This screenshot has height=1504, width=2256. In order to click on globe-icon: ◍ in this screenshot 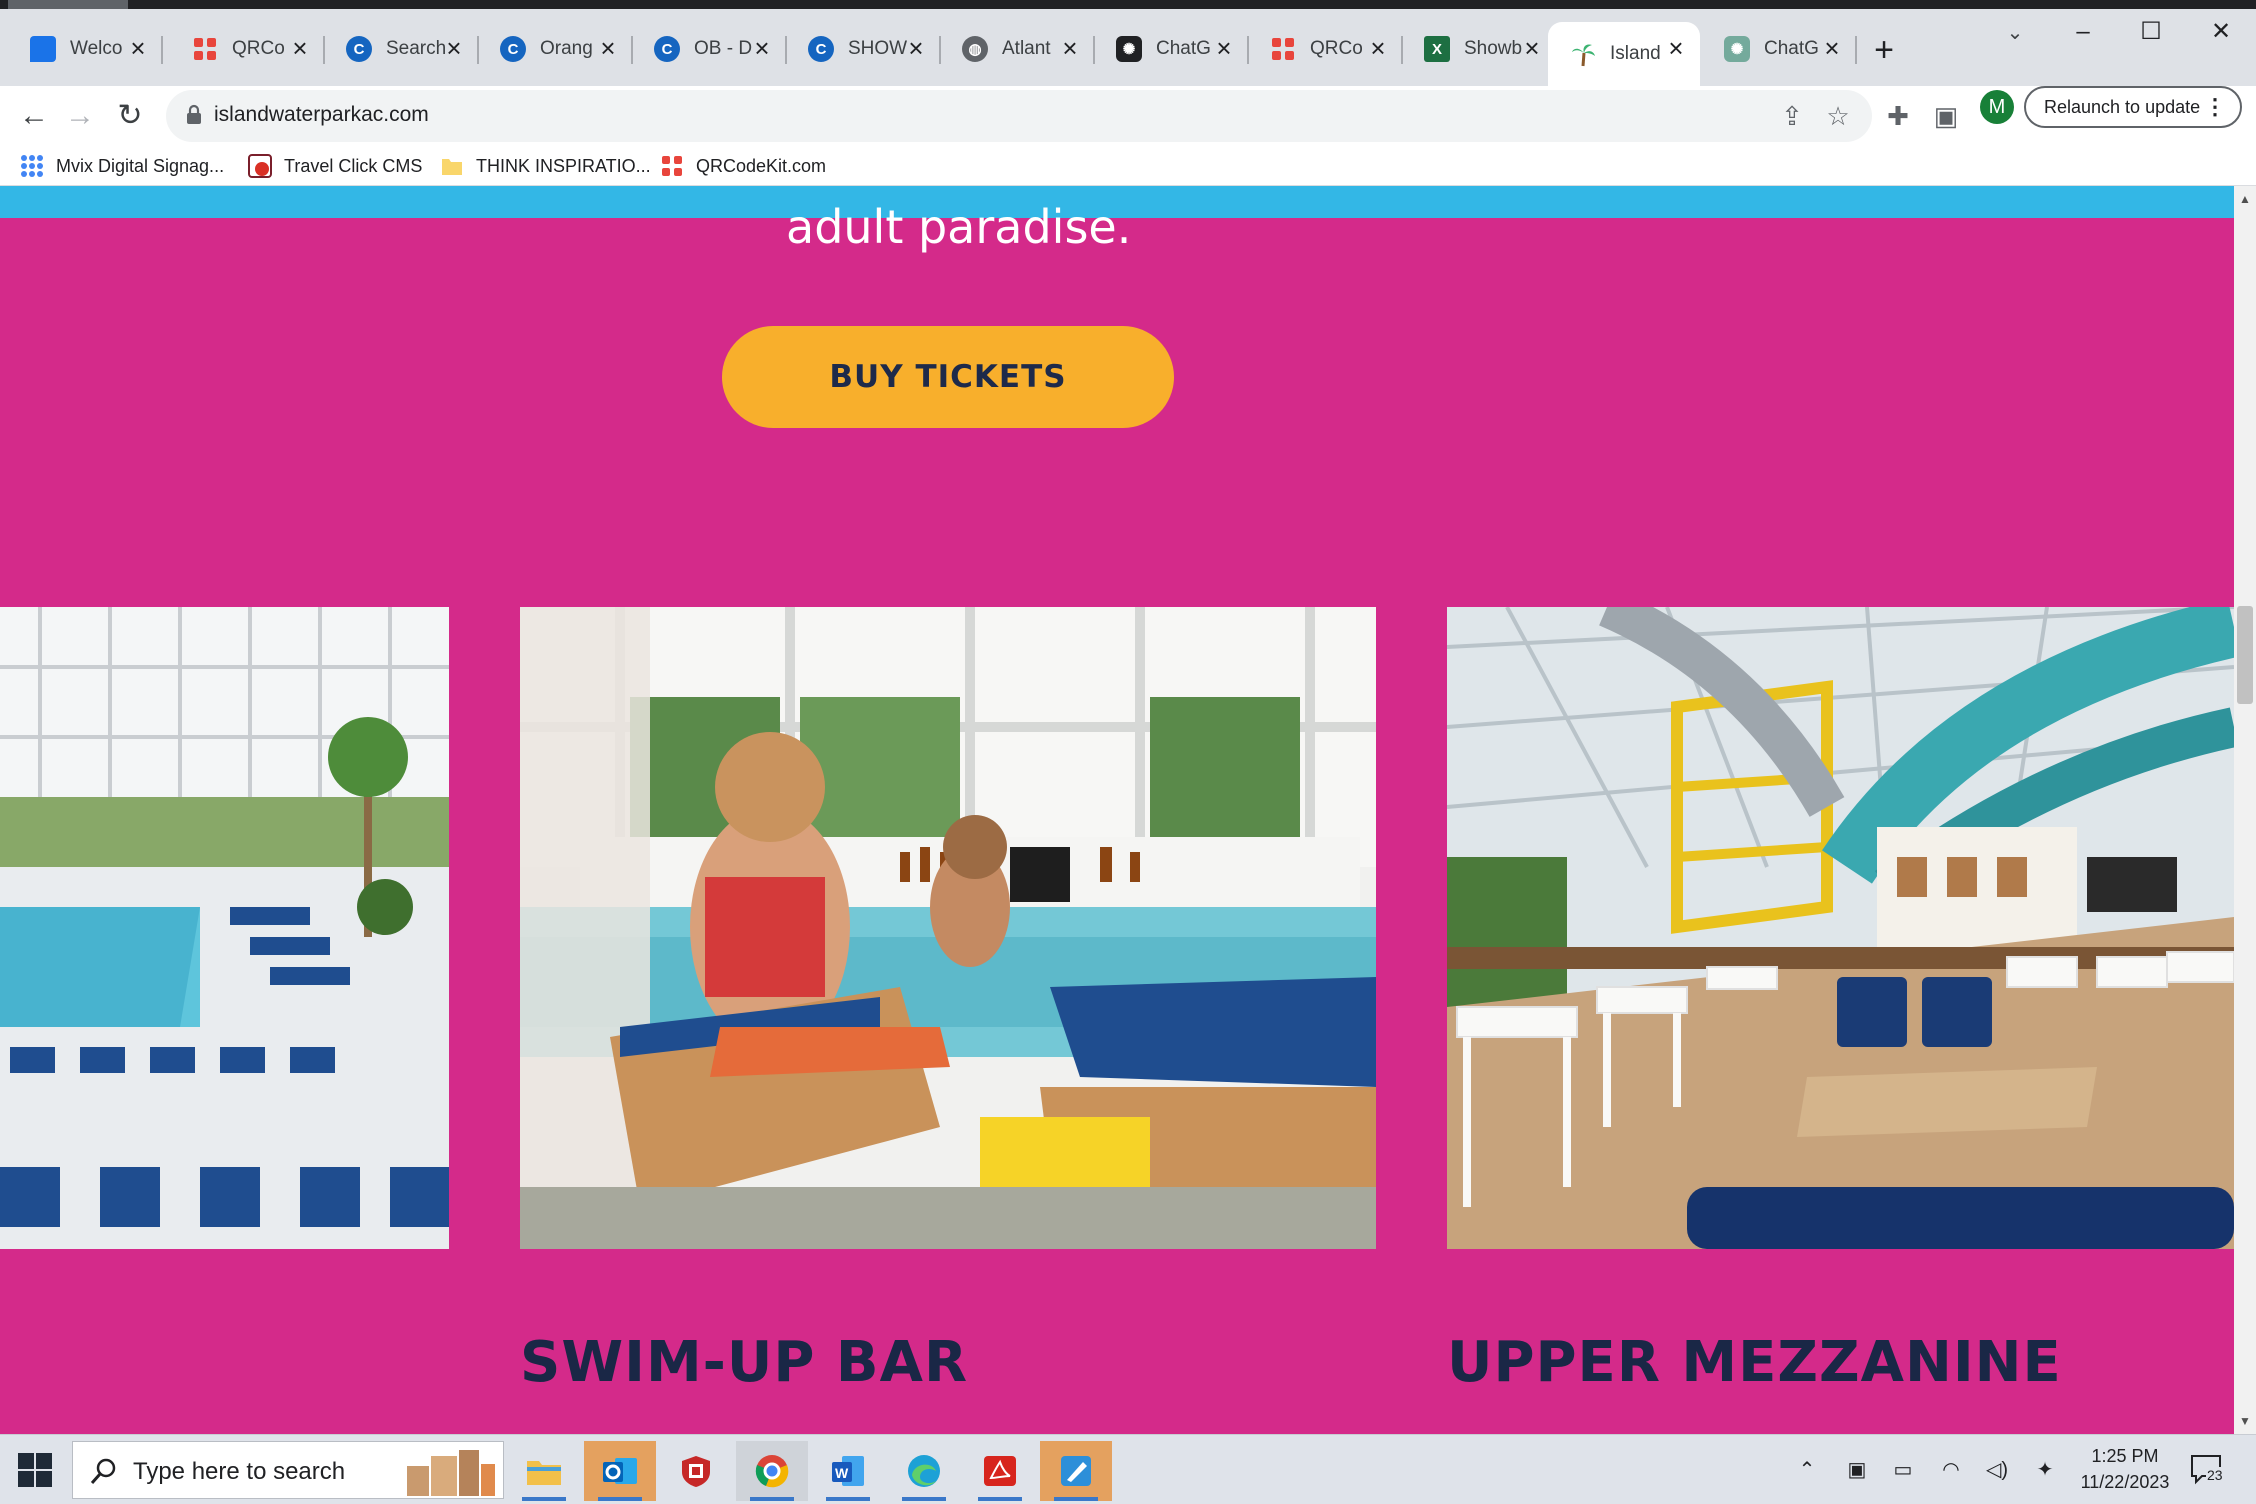, I will do `click(975, 49)`.